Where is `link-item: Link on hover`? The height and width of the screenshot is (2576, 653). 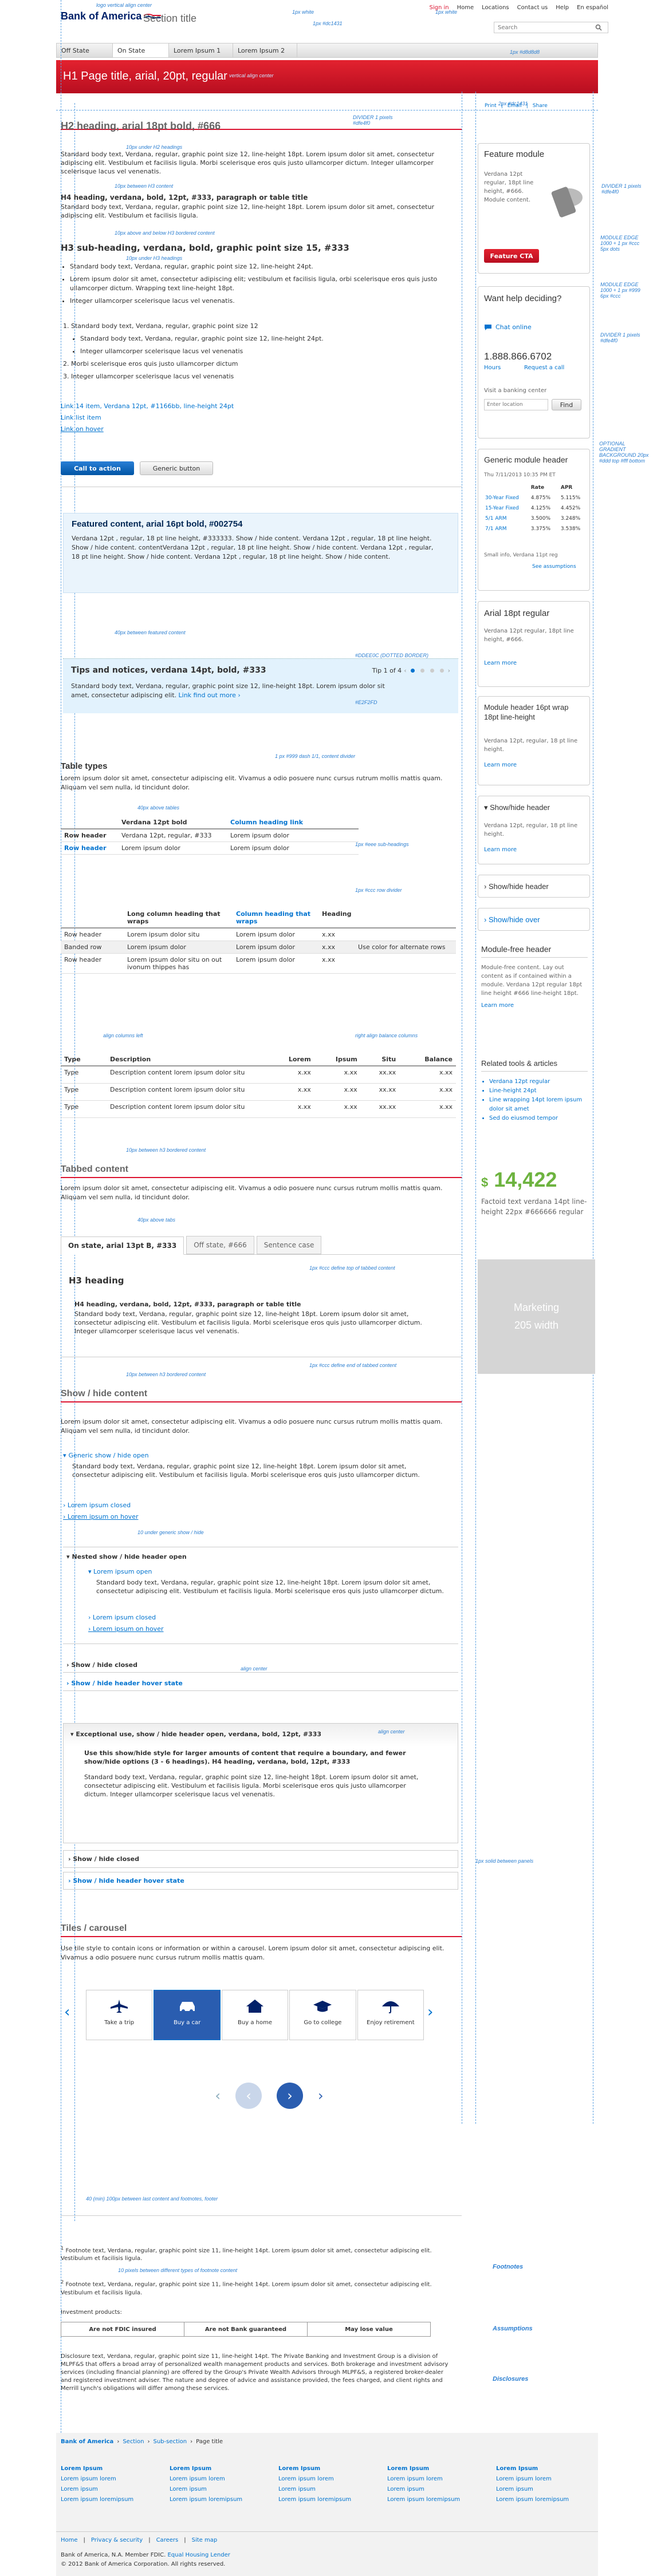
link-item: Link on hover is located at coordinates (147, 429).